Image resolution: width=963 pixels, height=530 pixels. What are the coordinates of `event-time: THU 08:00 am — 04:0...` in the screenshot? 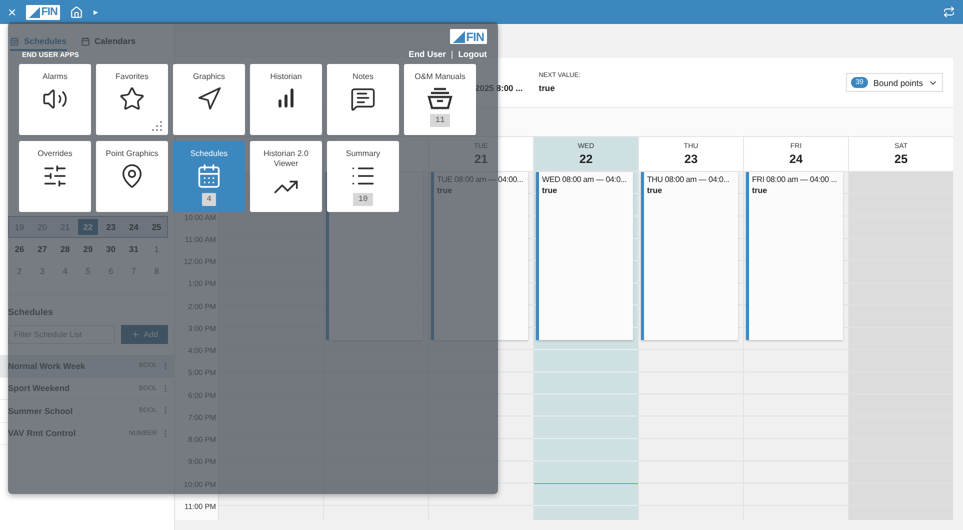 It's located at (688, 179).